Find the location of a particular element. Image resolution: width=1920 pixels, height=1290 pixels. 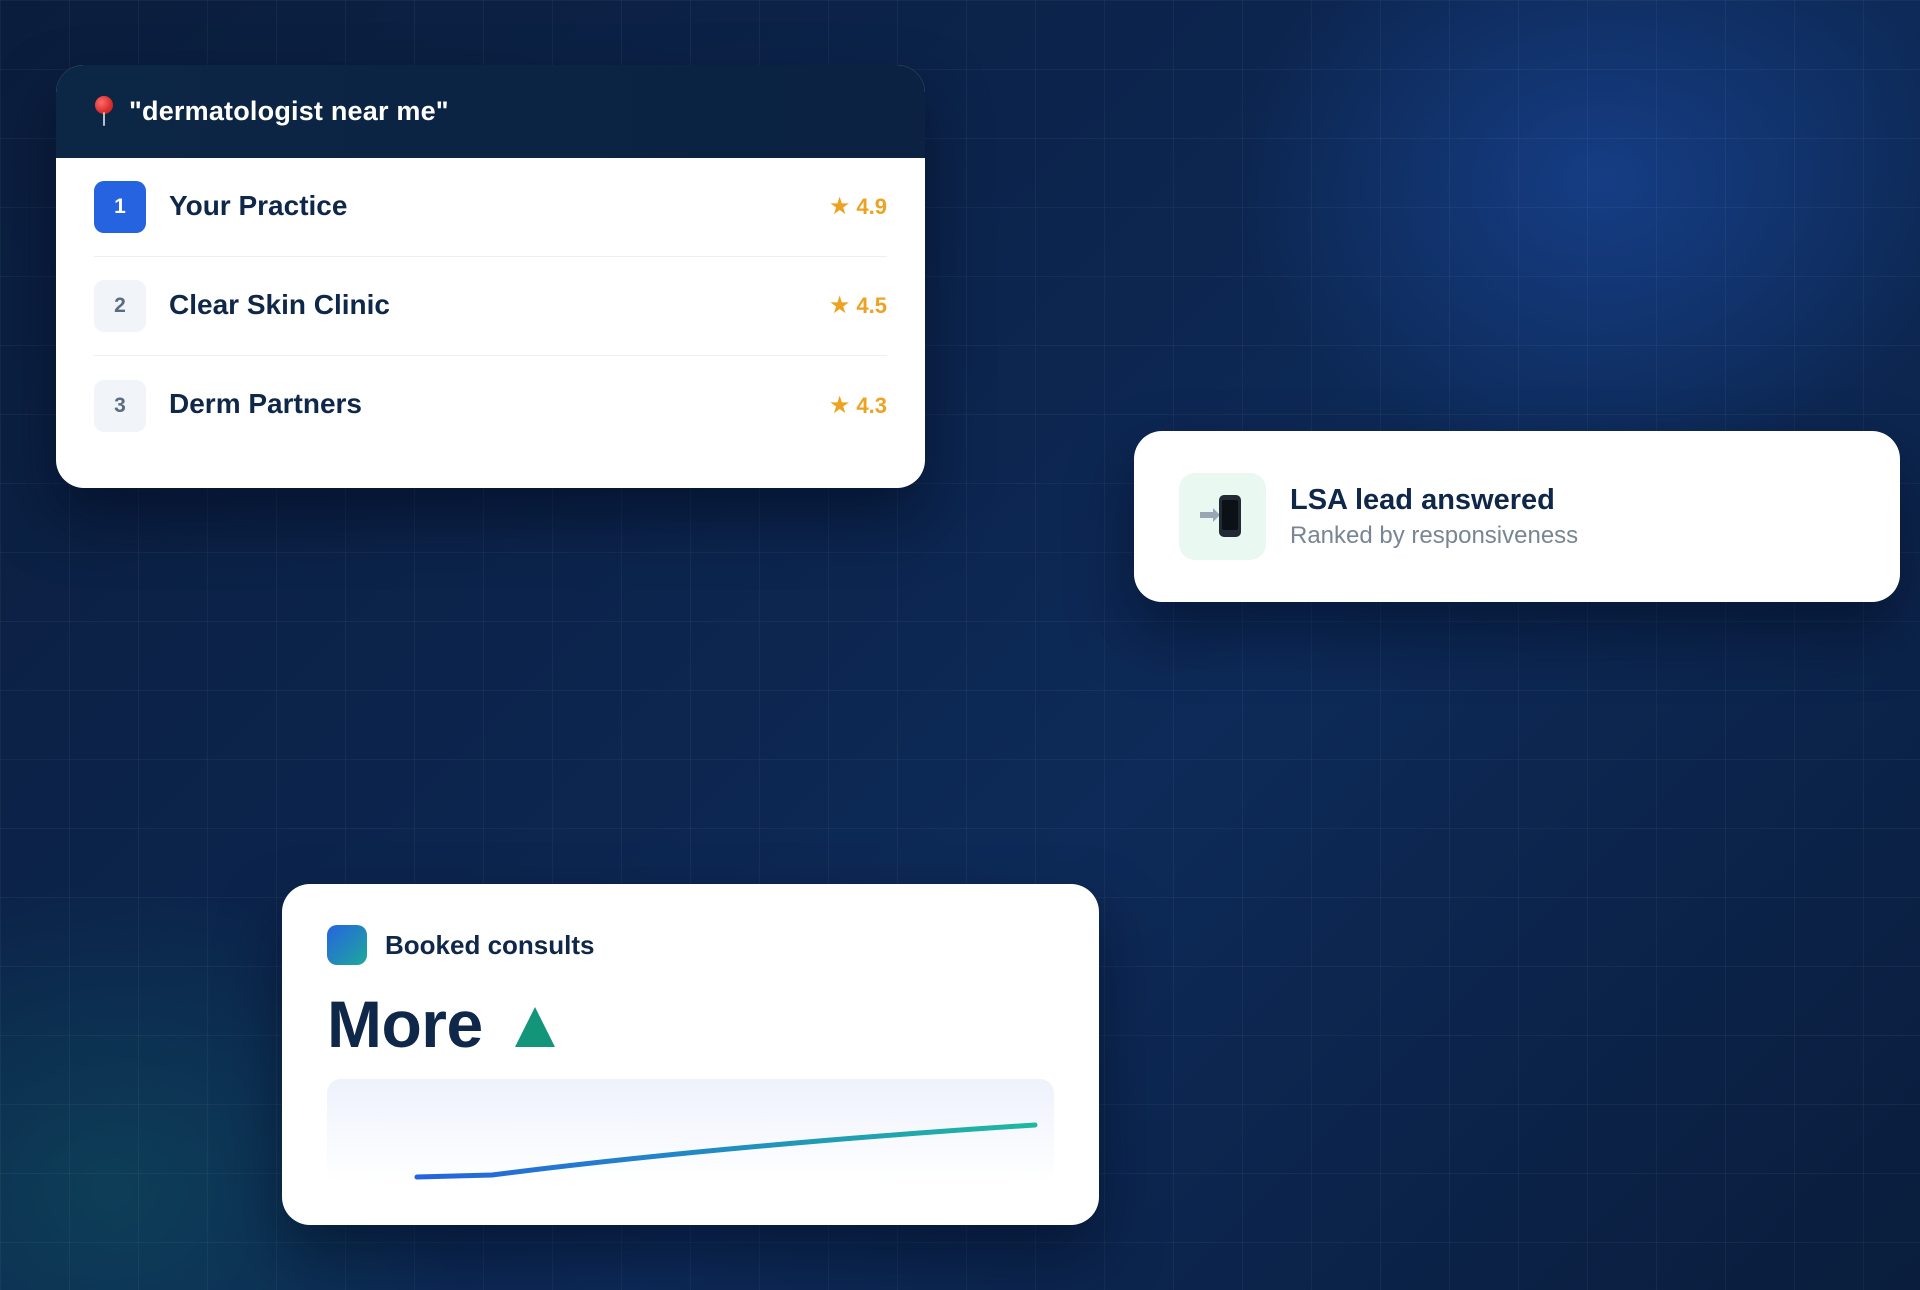

map-pin-icon is located at coordinates (104, 110).